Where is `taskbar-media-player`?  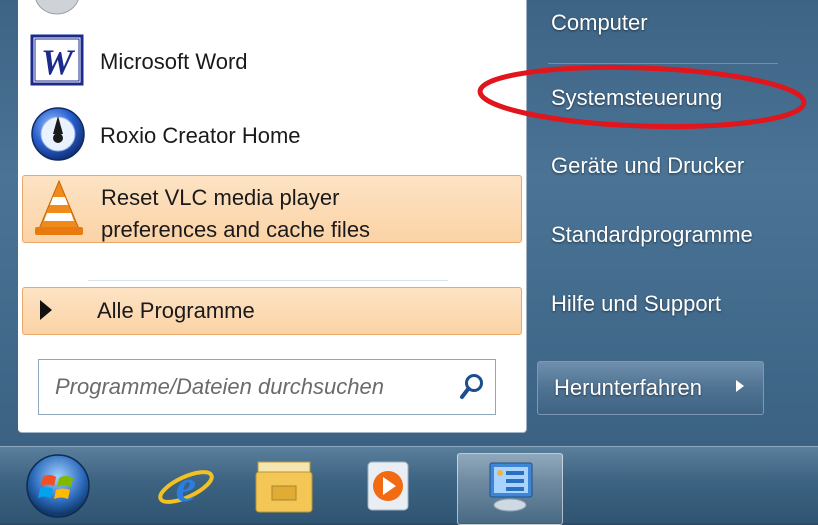
taskbar-media-player is located at coordinates (388, 488).